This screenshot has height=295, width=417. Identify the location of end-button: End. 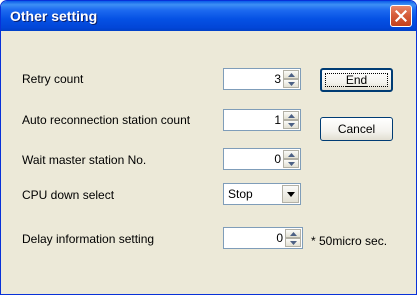
(356, 80).